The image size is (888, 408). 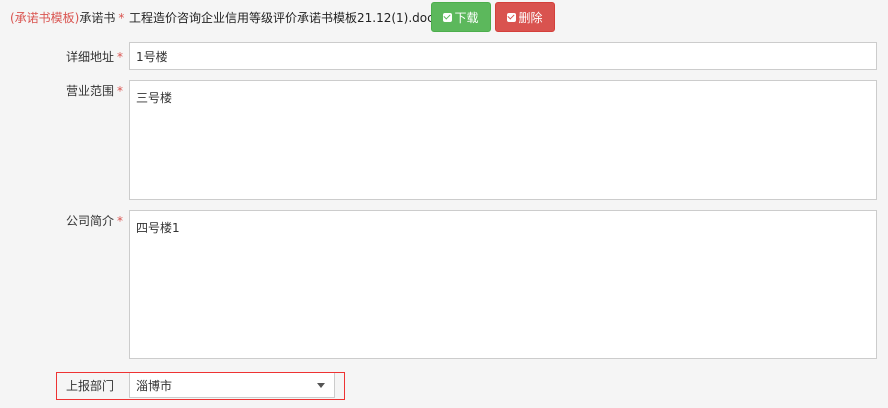 What do you see at coordinates (321, 385) in the screenshot?
I see `chevron-down-icon` at bounding box center [321, 385].